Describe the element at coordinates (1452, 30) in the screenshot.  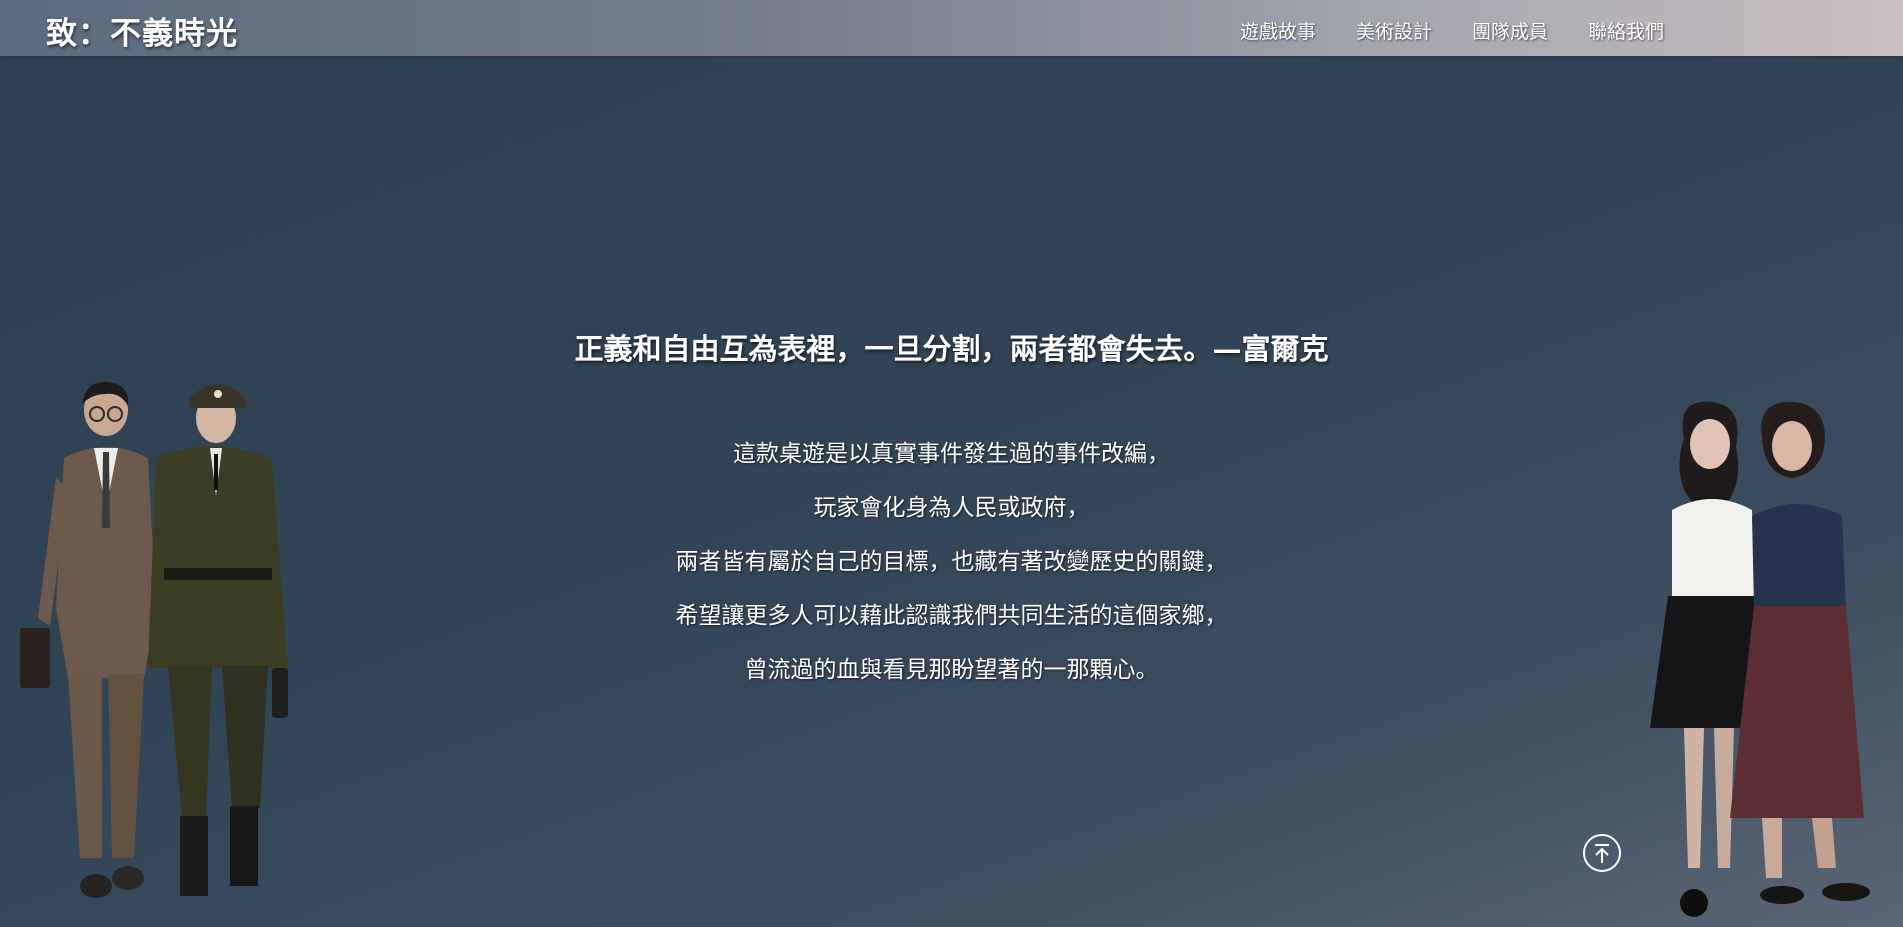
I see `main-nav: 遊戲故事 美術設計 團隊成員 聯絡我們` at that location.